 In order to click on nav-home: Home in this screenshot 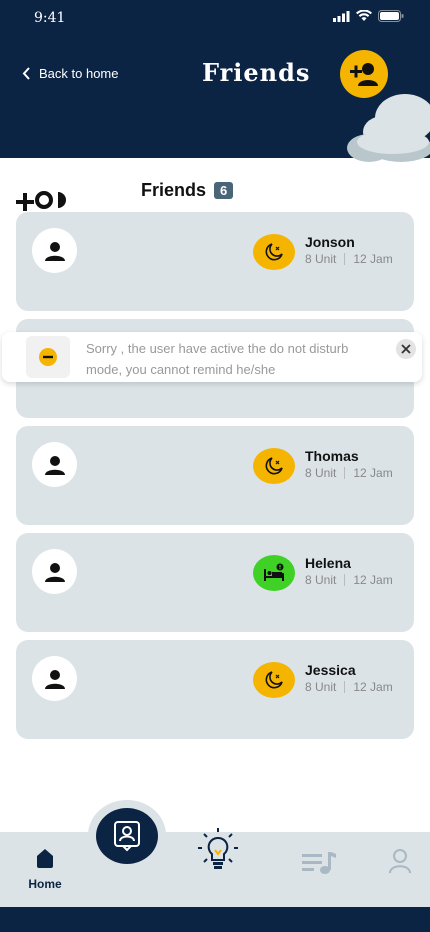, I will do `click(45, 869)`.